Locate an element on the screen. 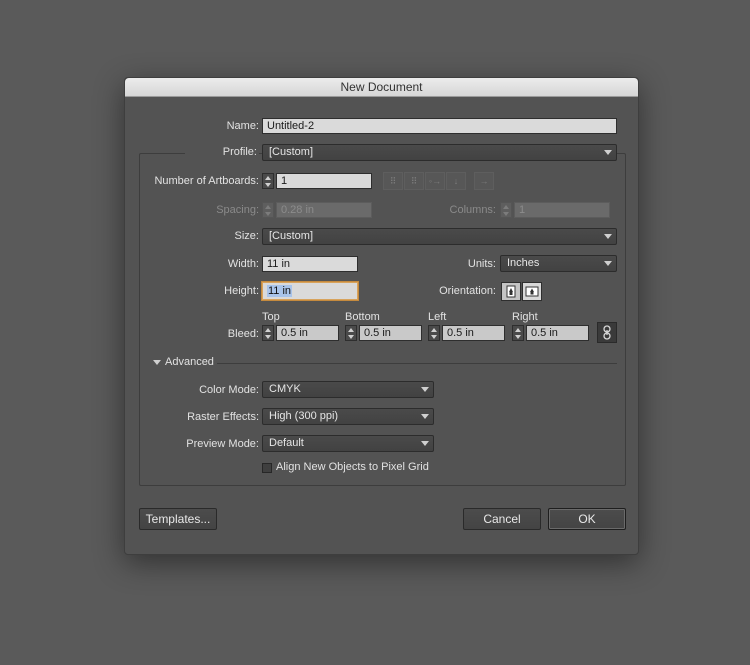 This screenshot has width=750, height=665. size-dropdown-value: [Custom] is located at coordinates (291, 236).